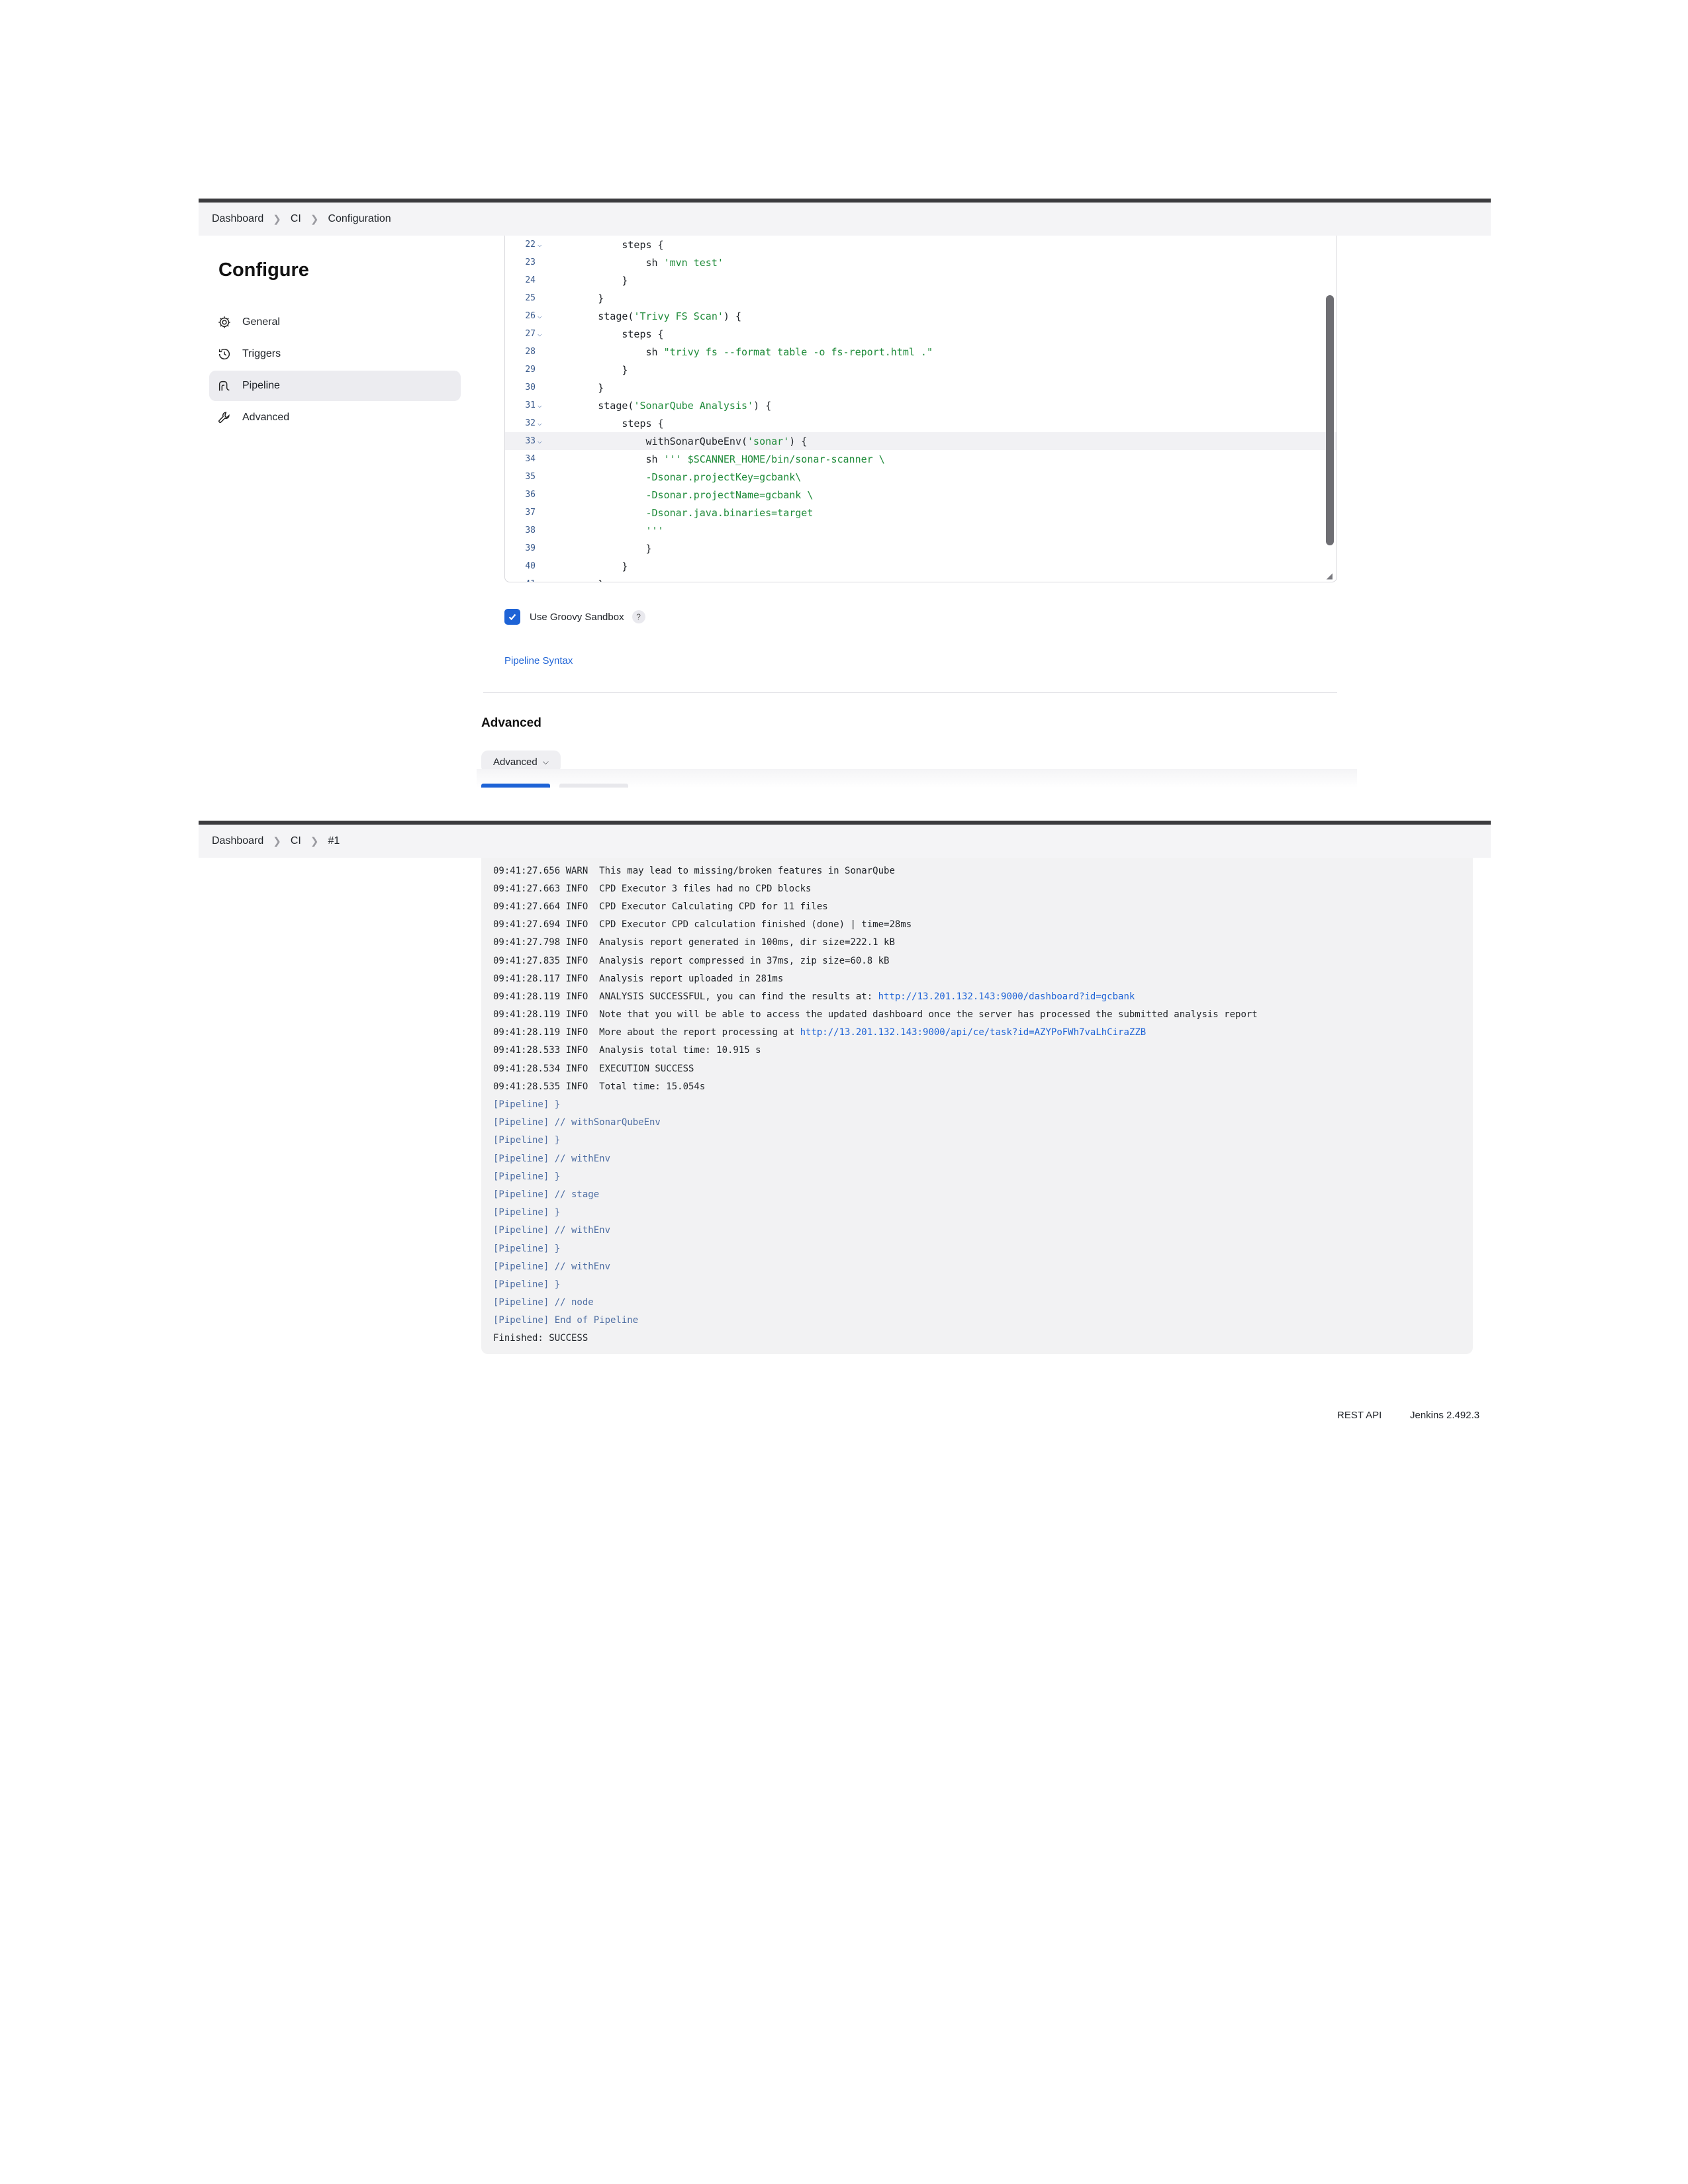 Image resolution: width=1688 pixels, height=2184 pixels. I want to click on code-line: 38 ''', so click(920, 530).